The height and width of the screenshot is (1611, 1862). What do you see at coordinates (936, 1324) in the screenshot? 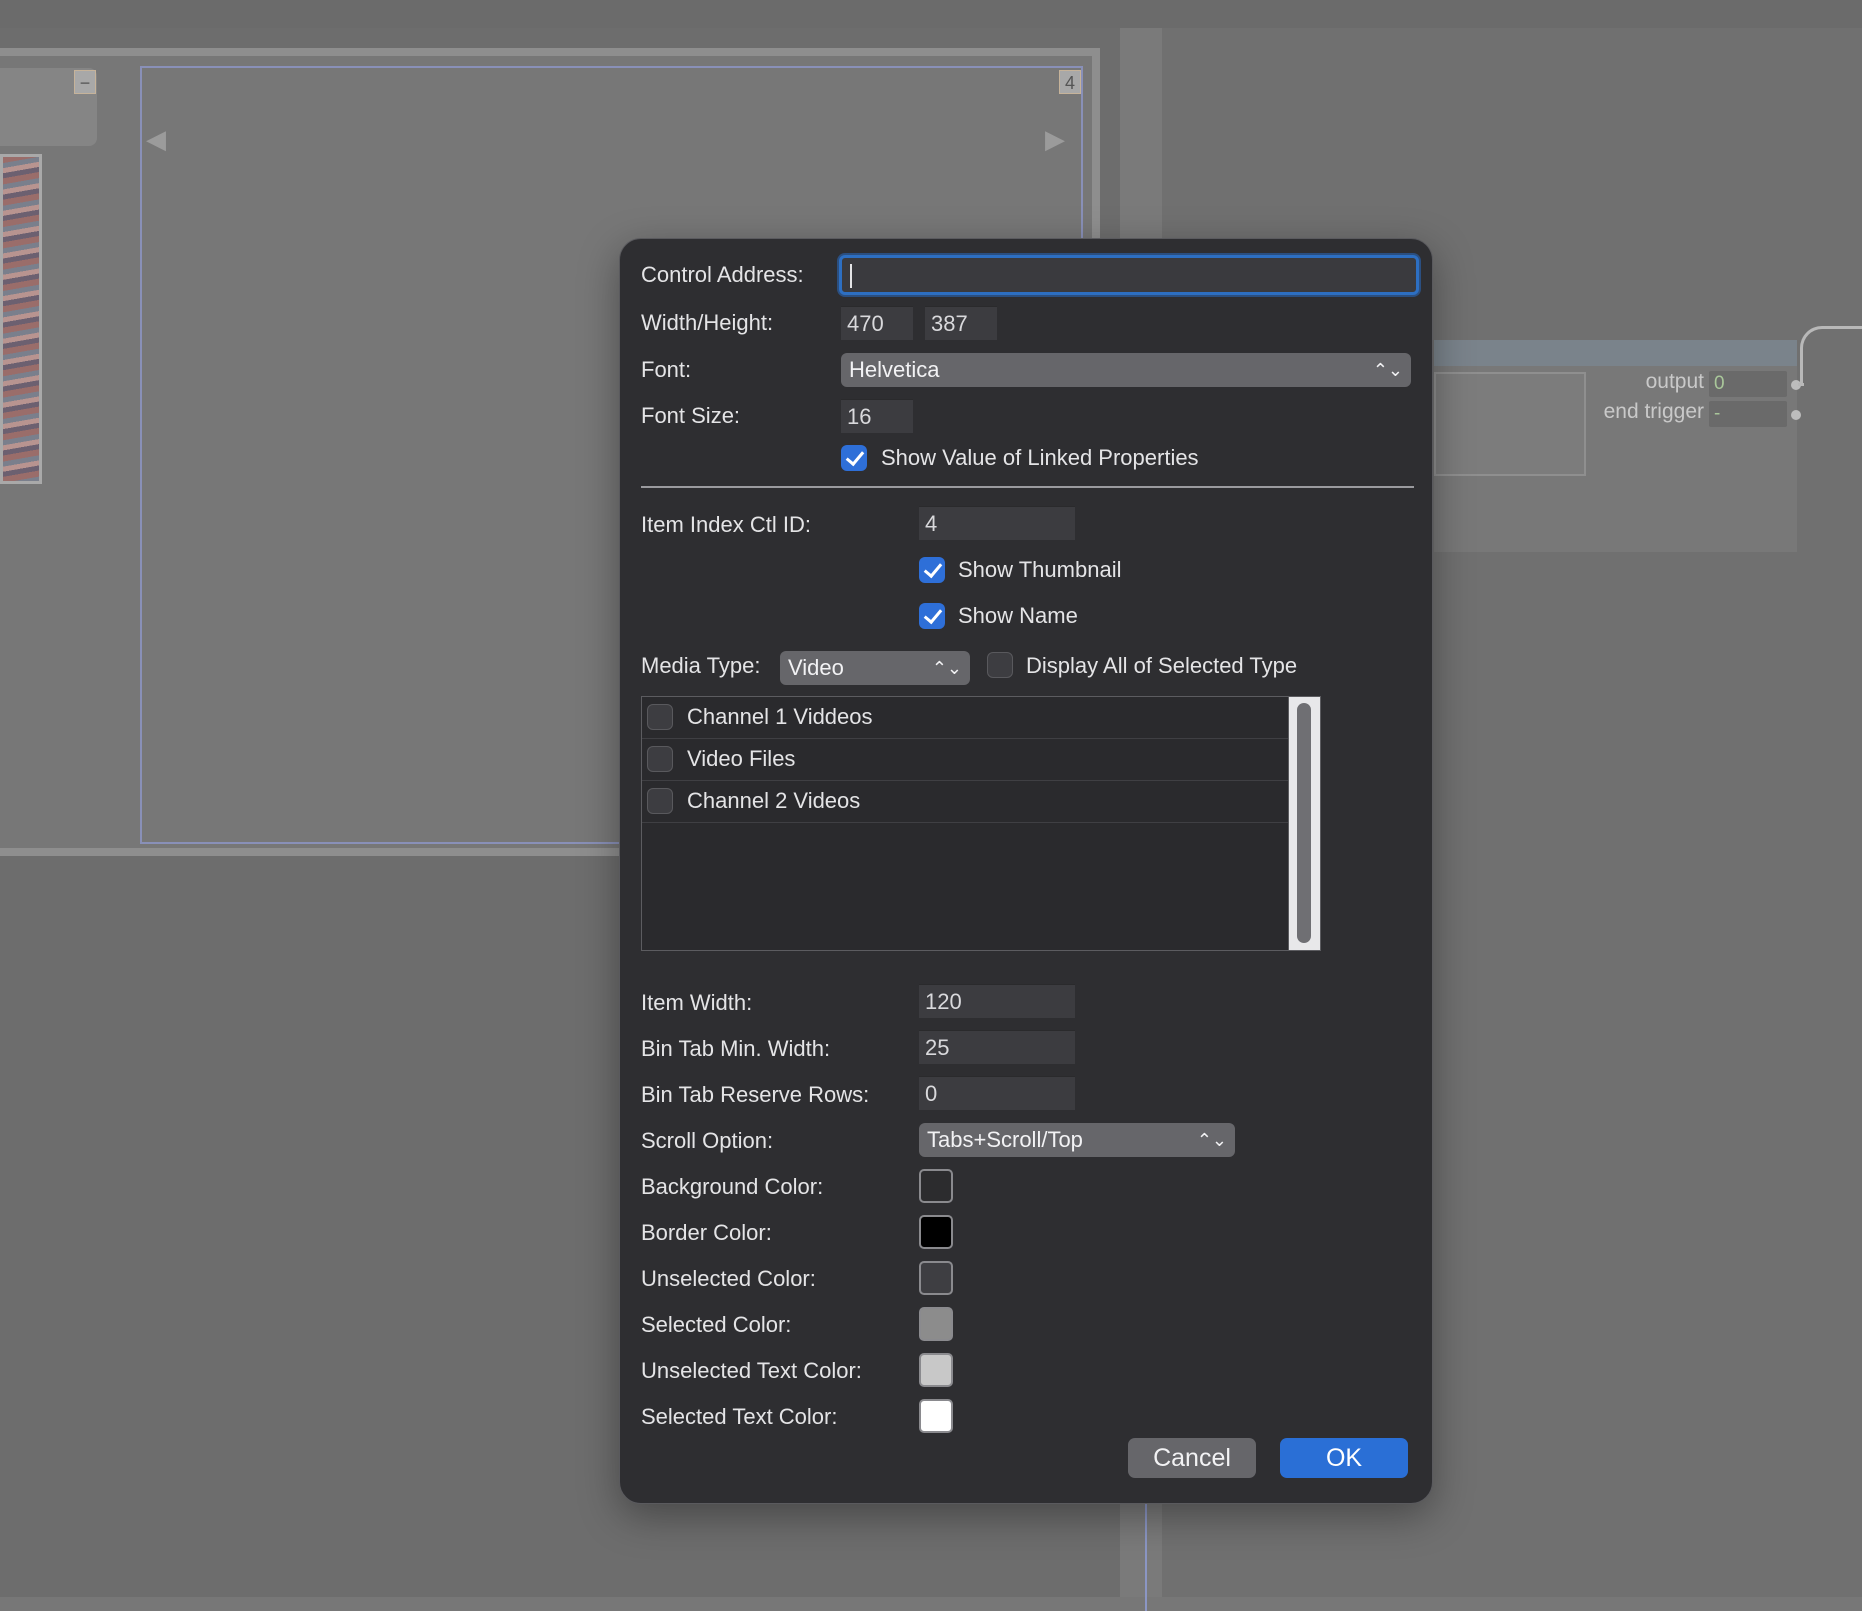
I see `selected-color-swatch` at bounding box center [936, 1324].